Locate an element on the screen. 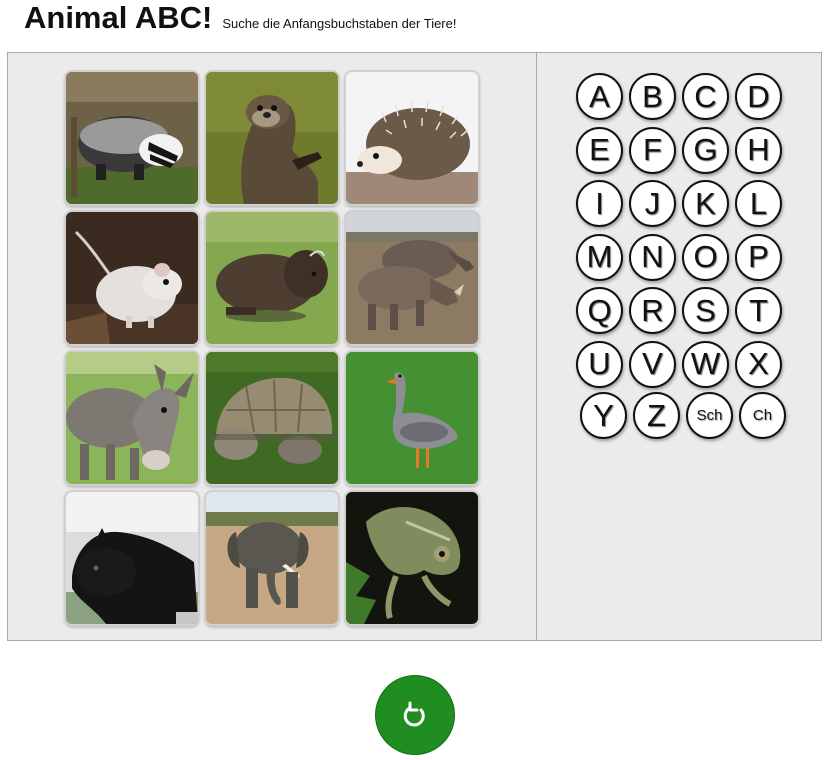 Image resolution: width=829 pixels, height=760 pixels. animal-card-badger is located at coordinates (132, 138).